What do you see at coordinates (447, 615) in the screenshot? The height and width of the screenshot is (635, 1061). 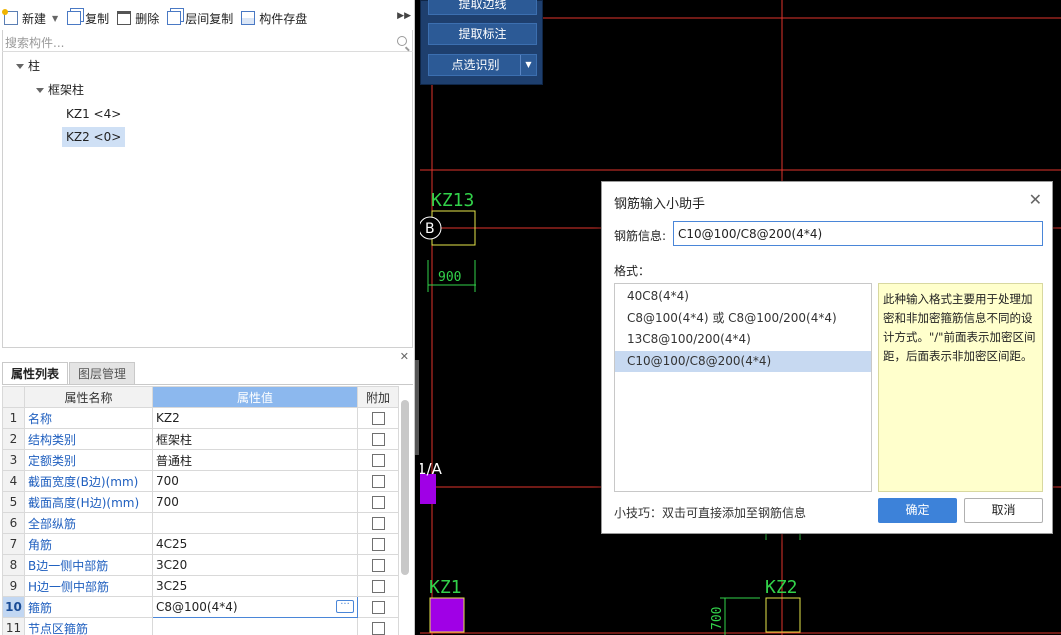 I see `column-kz1` at bounding box center [447, 615].